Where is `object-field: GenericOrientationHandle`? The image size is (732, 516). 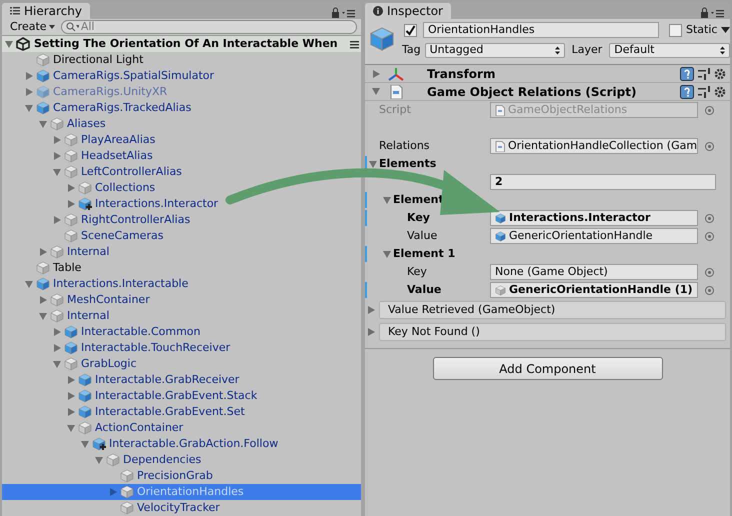
object-field: GenericOrientationHandle is located at coordinates (594, 236).